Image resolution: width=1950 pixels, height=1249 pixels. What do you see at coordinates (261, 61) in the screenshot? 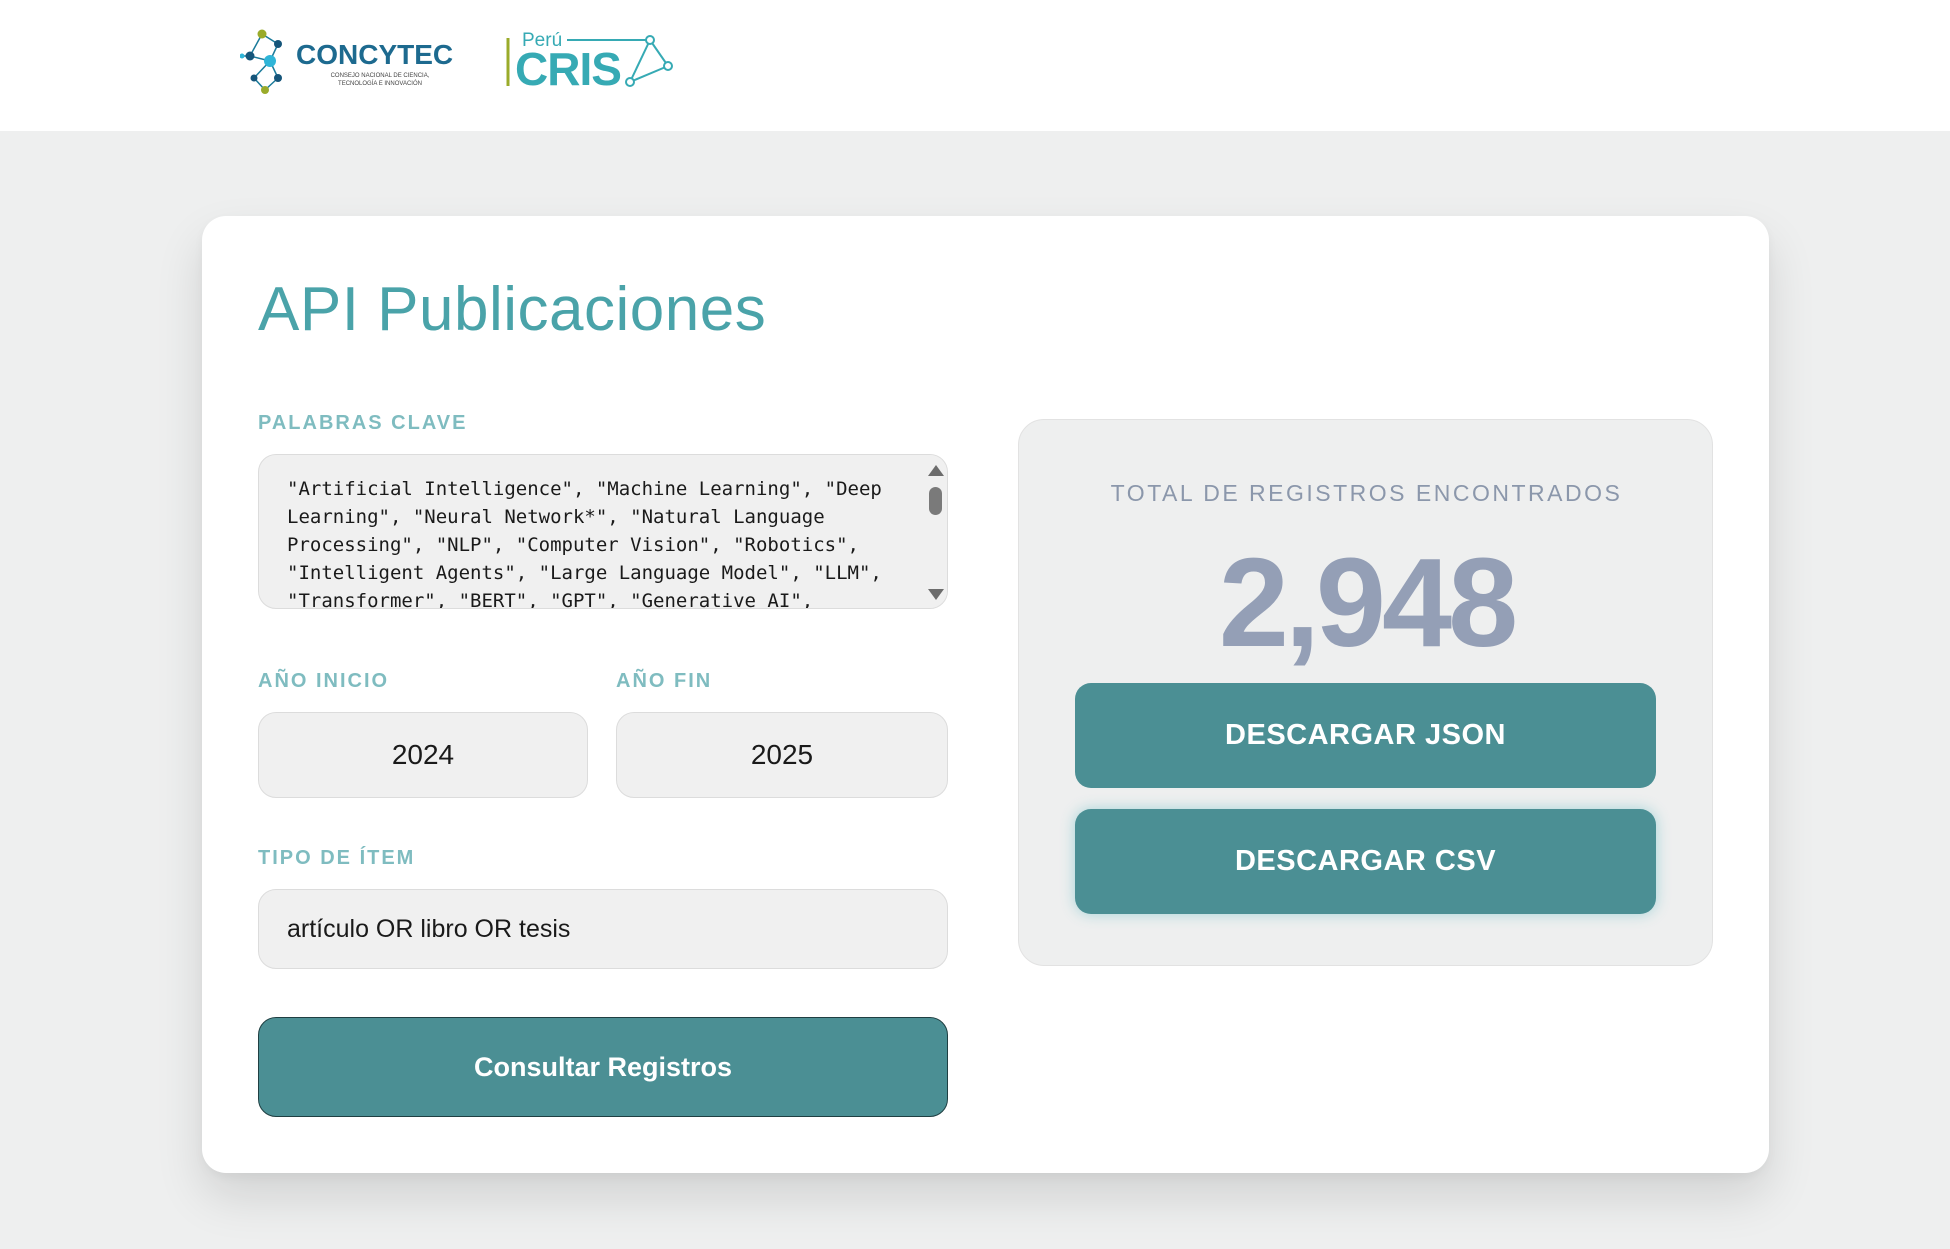
I see `network-icon` at bounding box center [261, 61].